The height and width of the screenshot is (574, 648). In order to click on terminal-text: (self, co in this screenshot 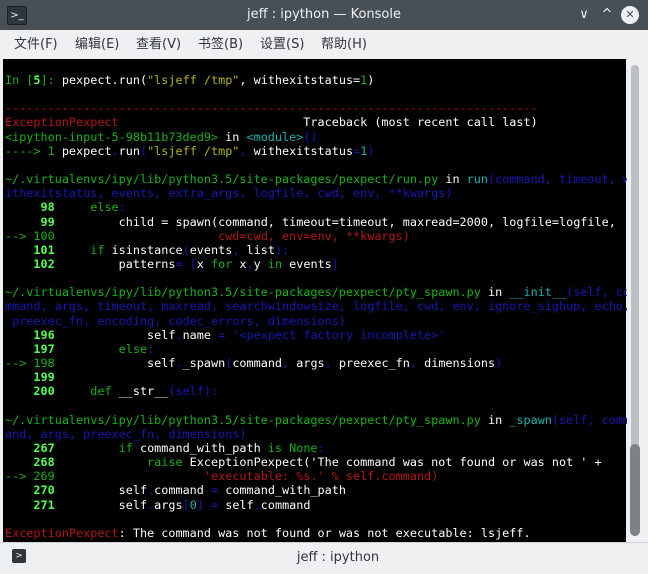, I will do `click(598, 292)`.